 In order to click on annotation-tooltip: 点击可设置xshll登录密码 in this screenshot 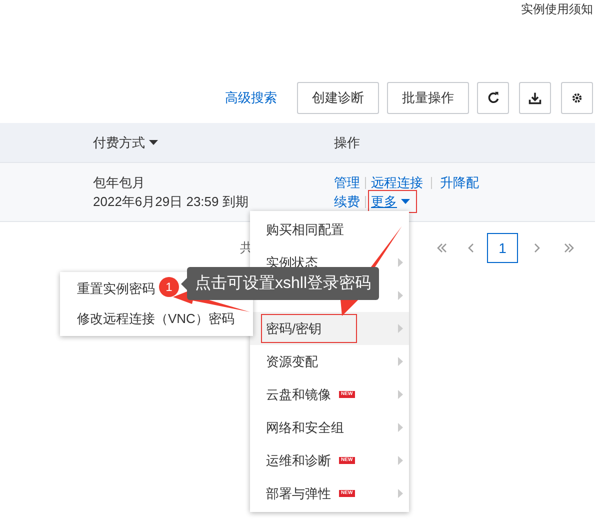, I will do `click(283, 283)`.